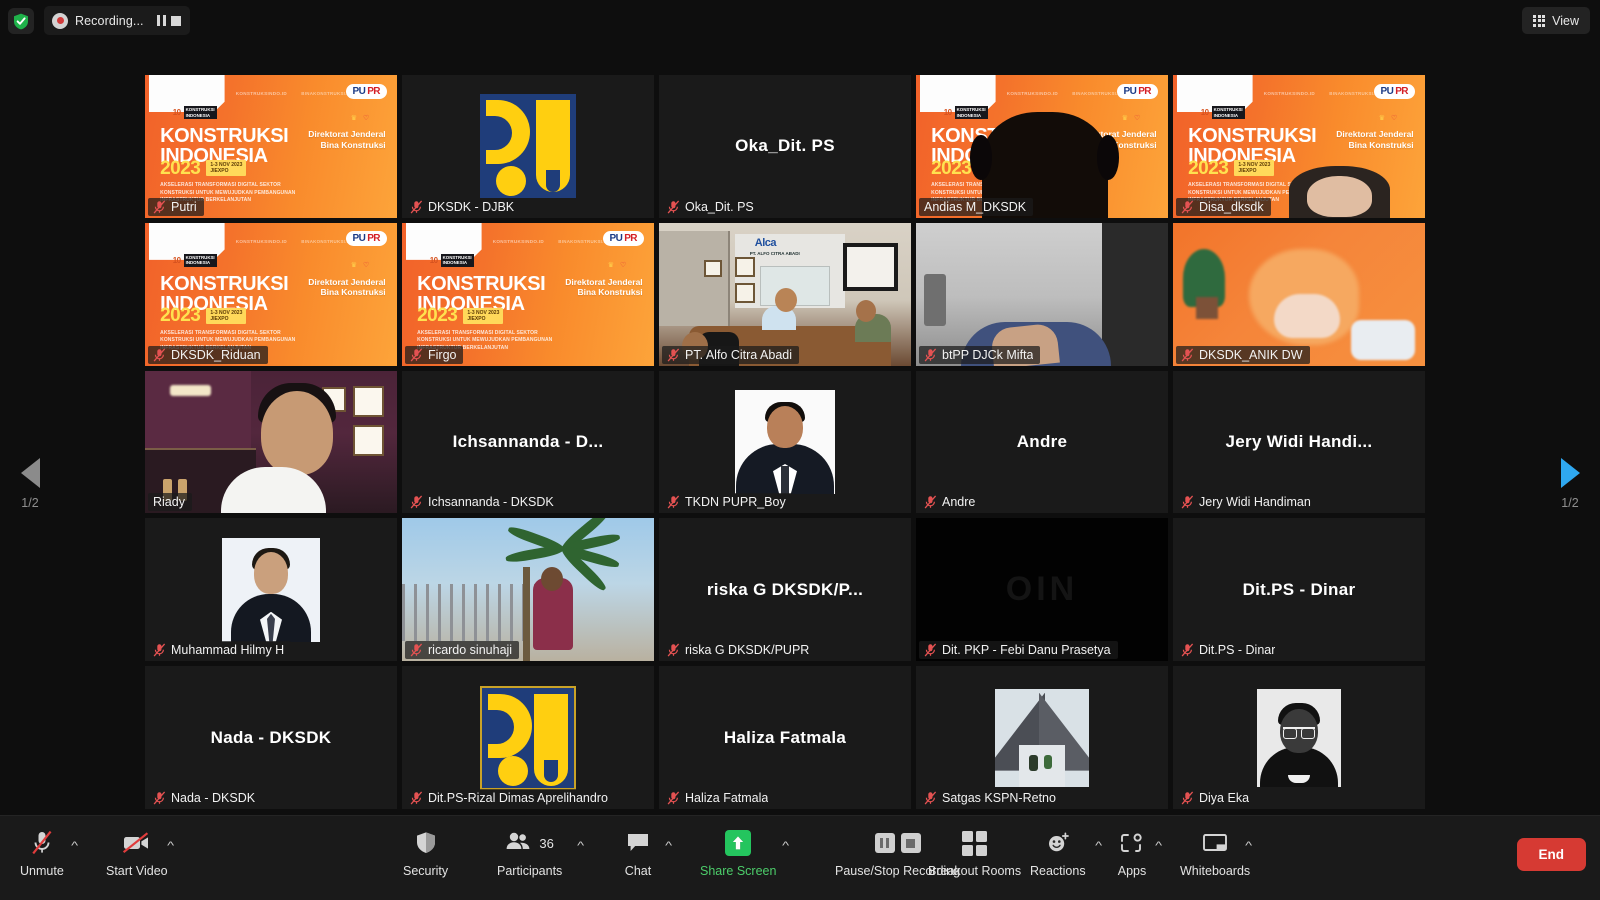 The image size is (1600, 900). I want to click on next-page-button: 1/2, so click(1570, 484).